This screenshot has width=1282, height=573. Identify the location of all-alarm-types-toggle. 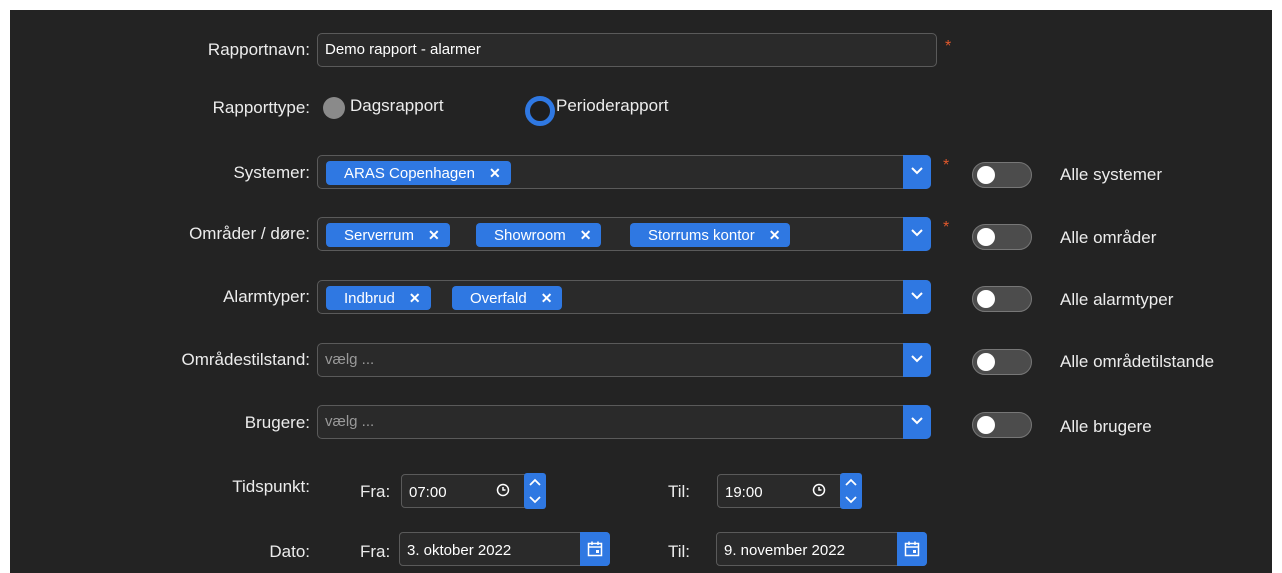
(1002, 299).